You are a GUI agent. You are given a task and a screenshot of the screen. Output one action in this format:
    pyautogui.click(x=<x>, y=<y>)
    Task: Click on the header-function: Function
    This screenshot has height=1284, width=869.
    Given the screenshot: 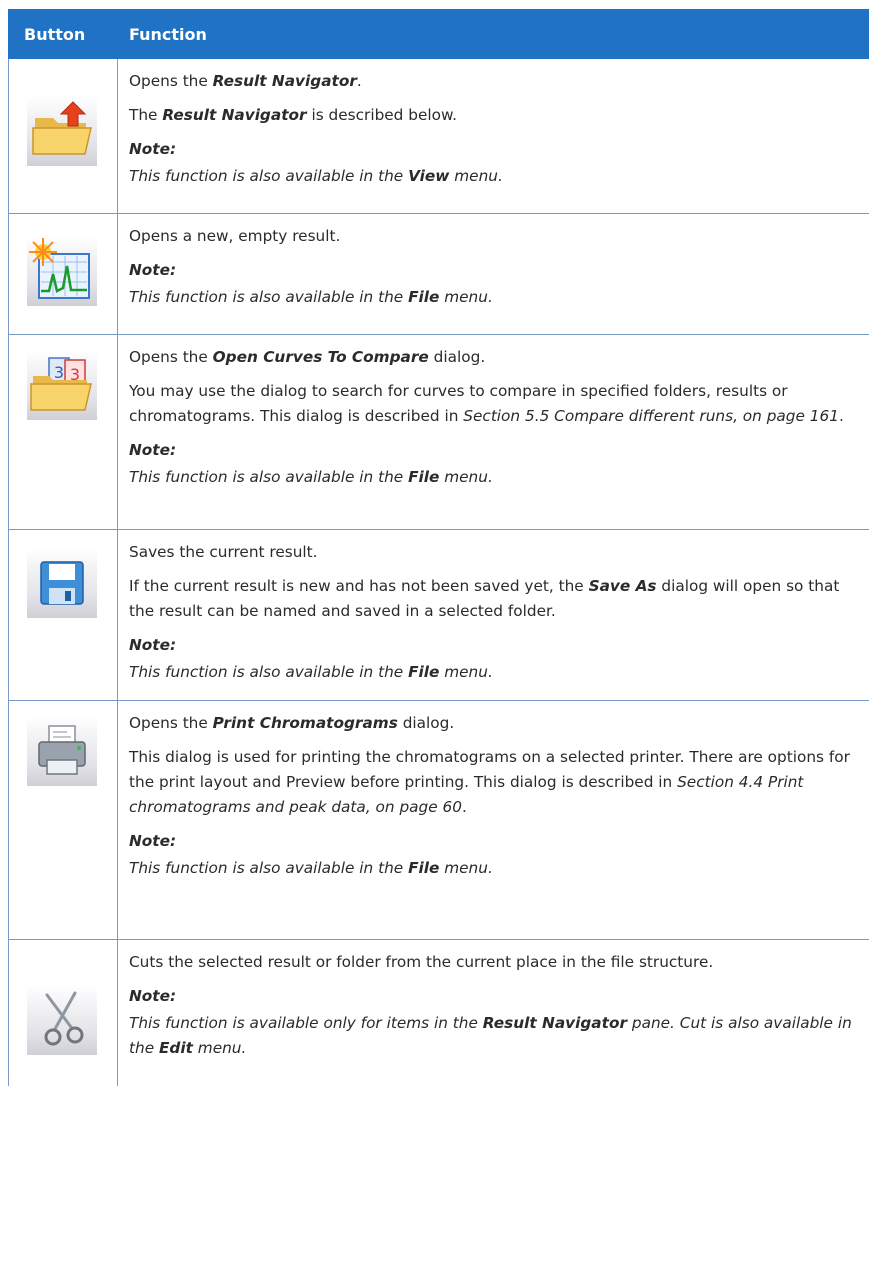 What is the action you would take?
    pyautogui.click(x=168, y=34)
    